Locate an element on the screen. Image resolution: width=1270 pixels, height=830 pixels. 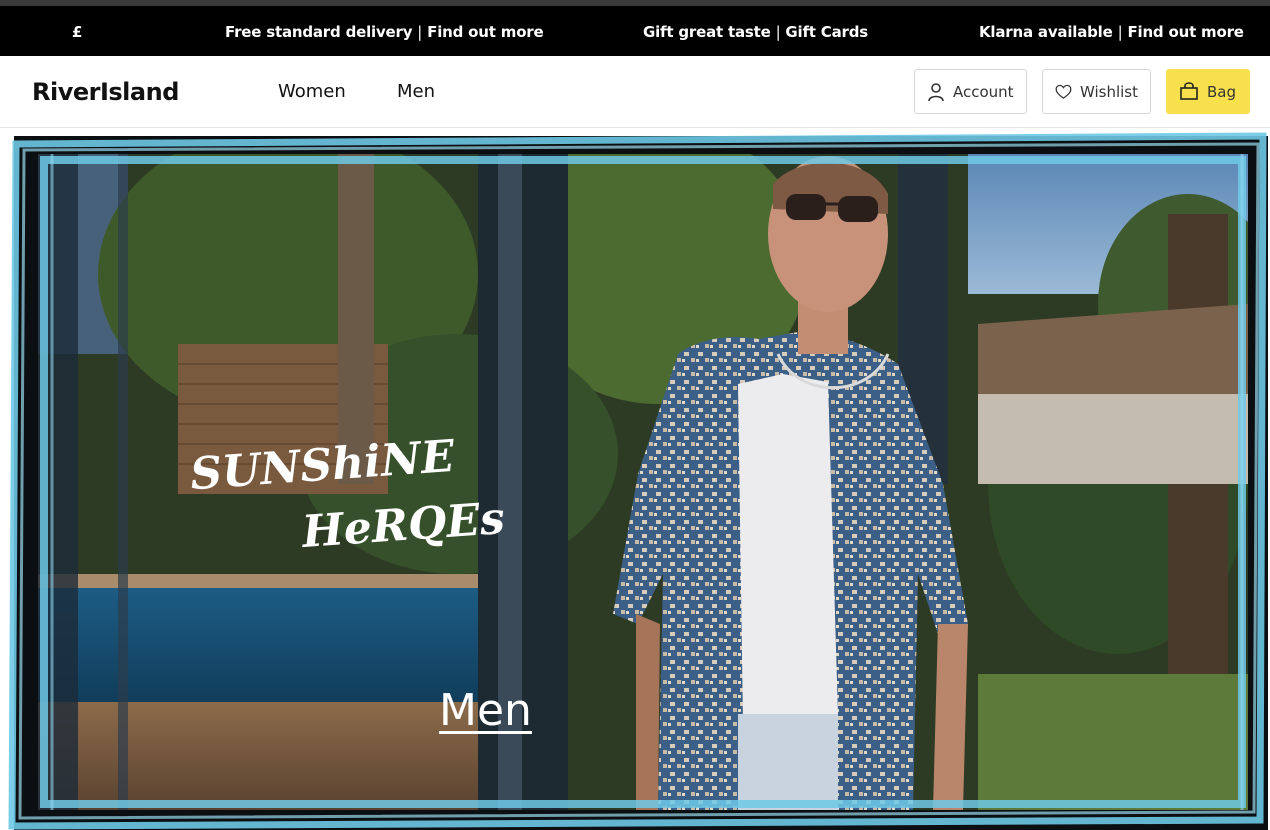
promo-gift: Gift great taste | Gift Cards is located at coordinates (755, 32).